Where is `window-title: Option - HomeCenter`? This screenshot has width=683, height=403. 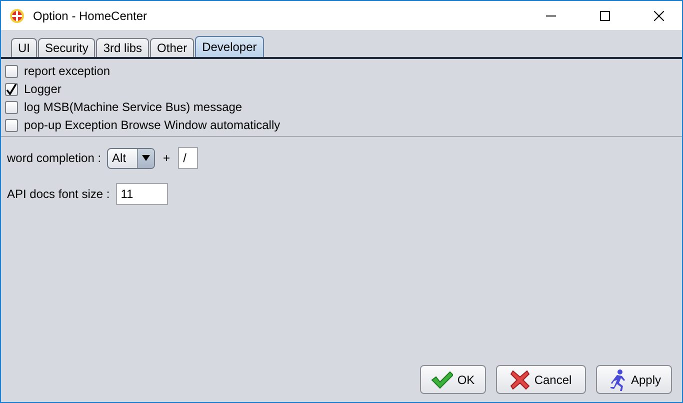
window-title: Option - HomeCenter is located at coordinates (90, 15).